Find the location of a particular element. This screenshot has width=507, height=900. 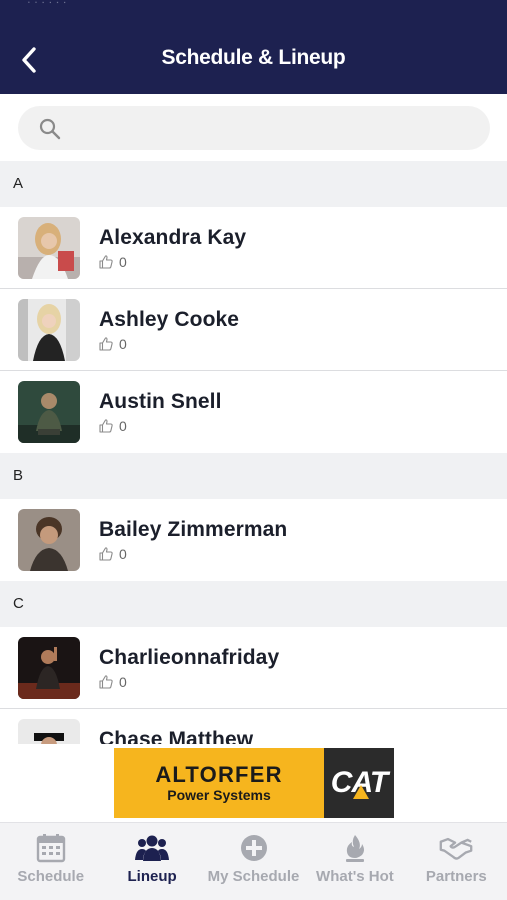

search-area is located at coordinates (253, 127).